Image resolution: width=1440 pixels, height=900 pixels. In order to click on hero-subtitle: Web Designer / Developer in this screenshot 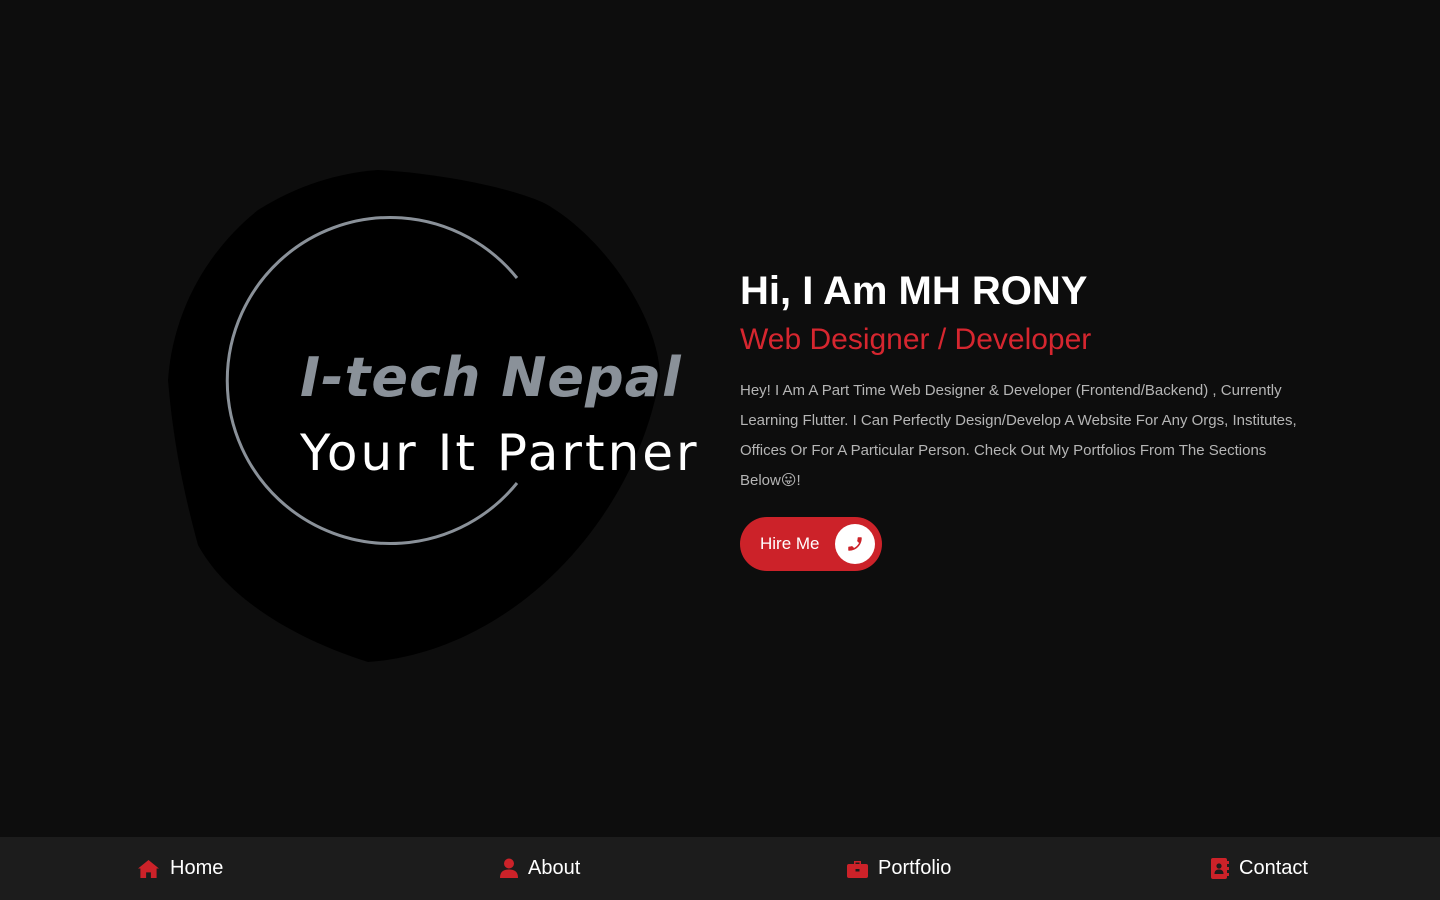, I will do `click(916, 339)`.